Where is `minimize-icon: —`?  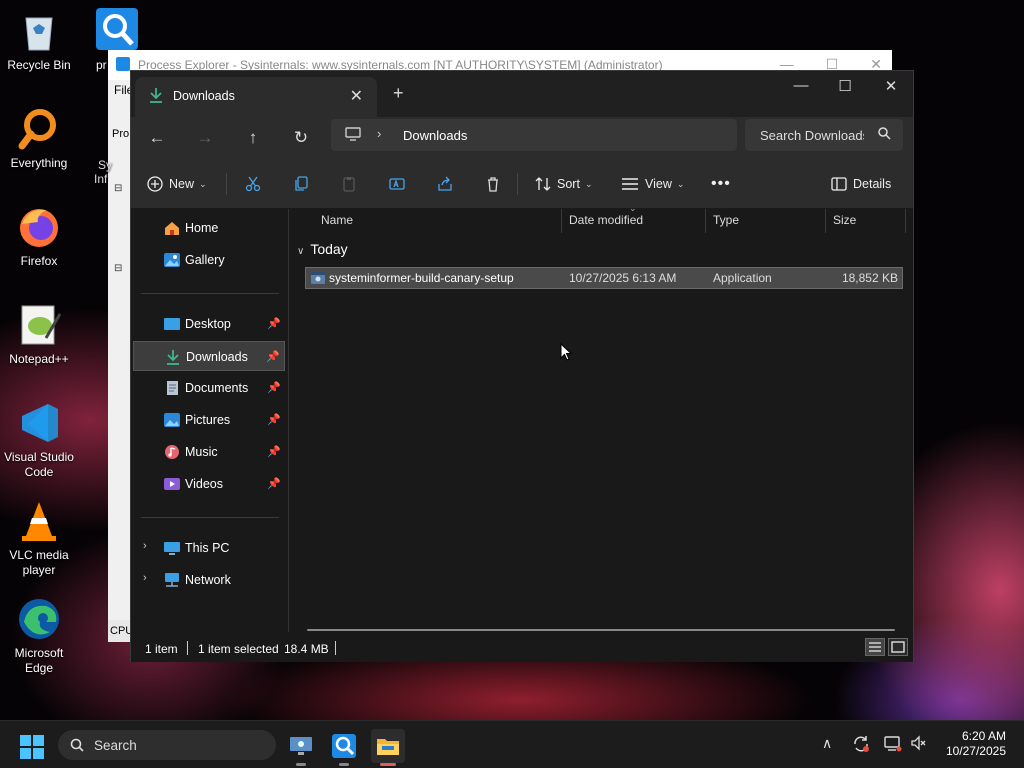 minimize-icon: — is located at coordinates (801, 85).